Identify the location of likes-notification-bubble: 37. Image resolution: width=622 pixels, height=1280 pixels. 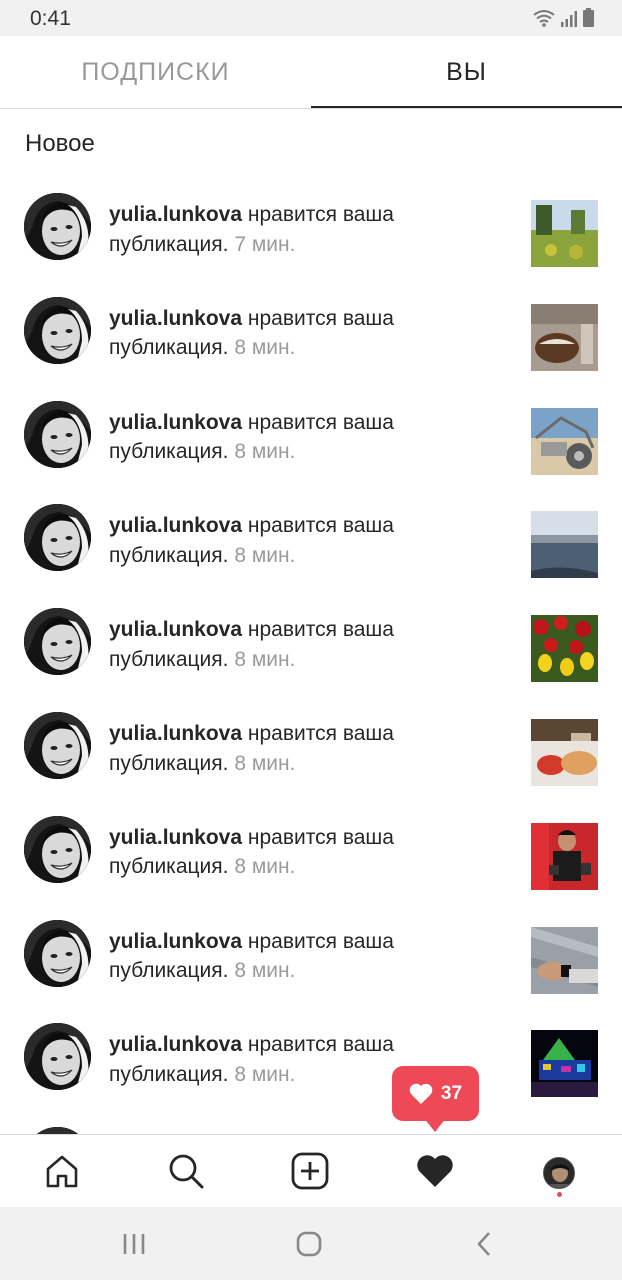
(435, 1093).